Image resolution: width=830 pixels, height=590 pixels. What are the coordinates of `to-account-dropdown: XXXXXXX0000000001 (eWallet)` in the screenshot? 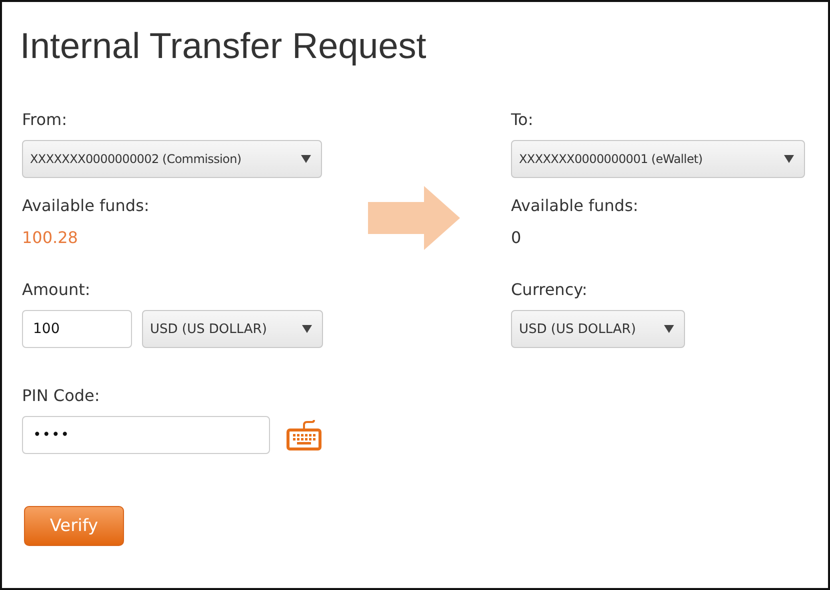 It's located at (658, 159).